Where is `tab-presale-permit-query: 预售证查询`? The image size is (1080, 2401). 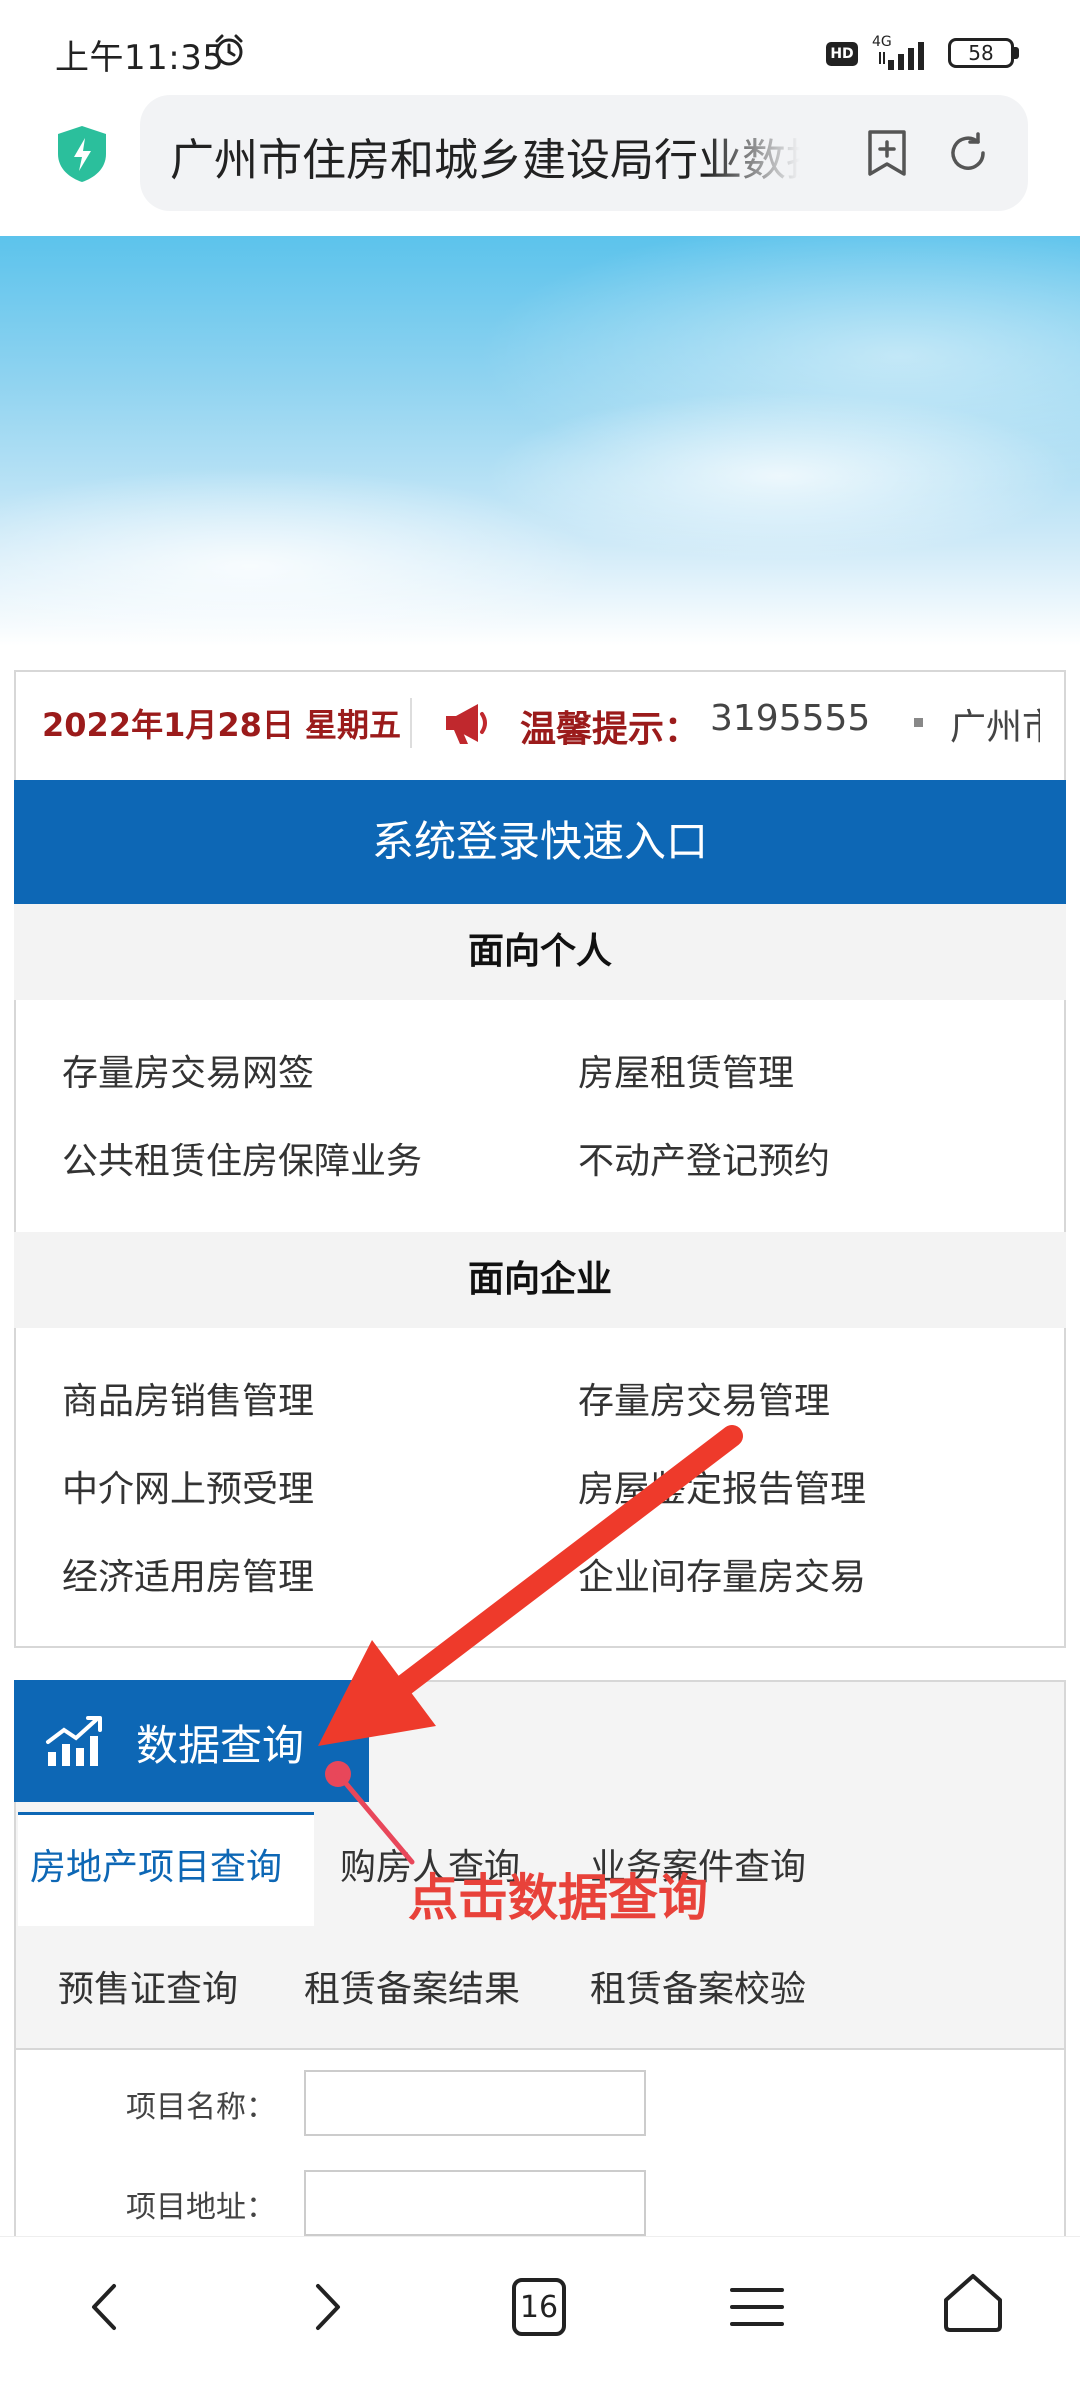 tab-presale-permit-query: 预售证查询 is located at coordinates (148, 1986).